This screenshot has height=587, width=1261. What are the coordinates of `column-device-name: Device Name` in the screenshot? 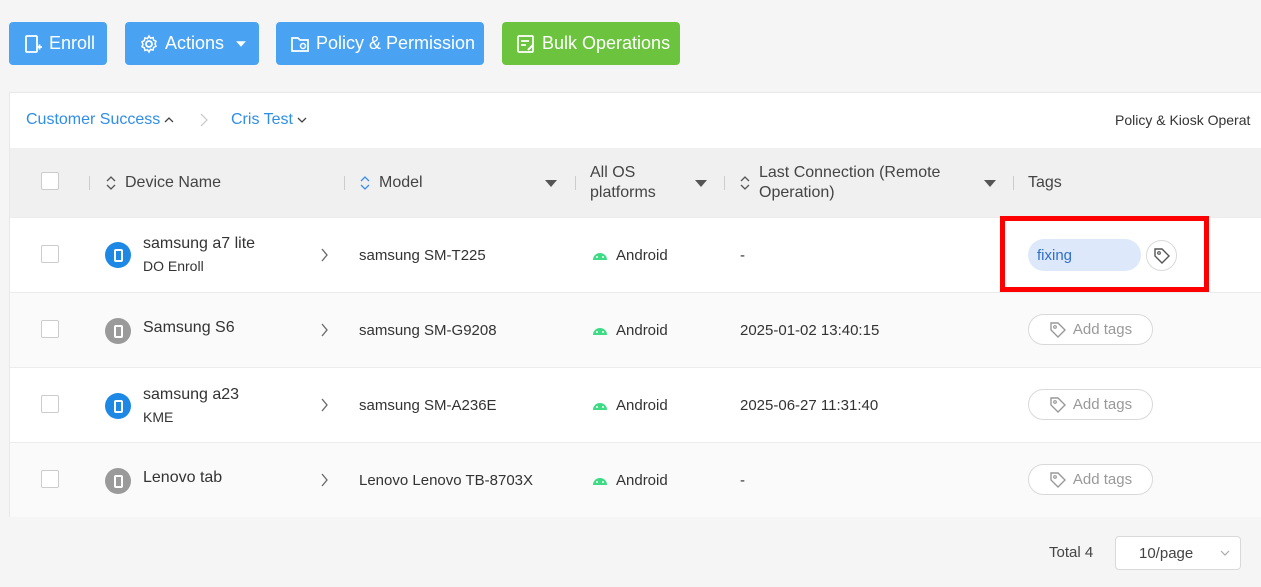 It's located at (163, 182).